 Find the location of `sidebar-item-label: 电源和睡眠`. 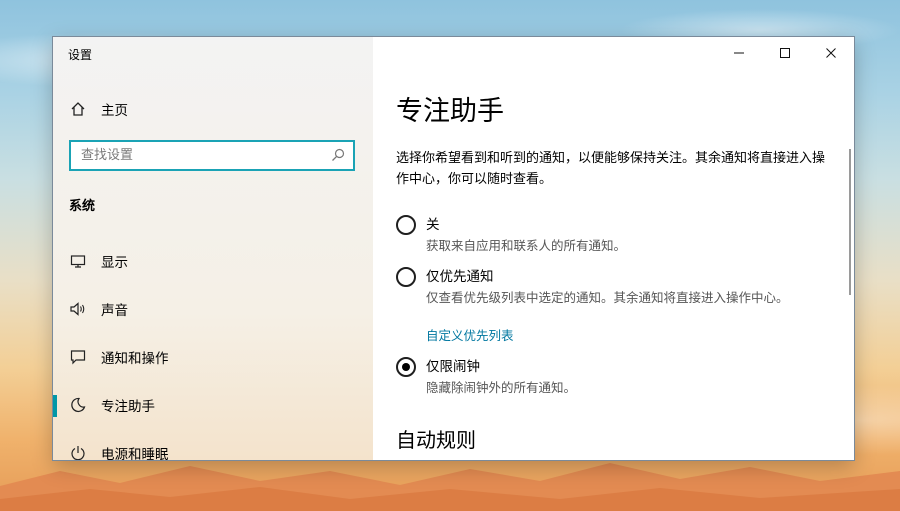

sidebar-item-label: 电源和睡眠 is located at coordinates (135, 453).